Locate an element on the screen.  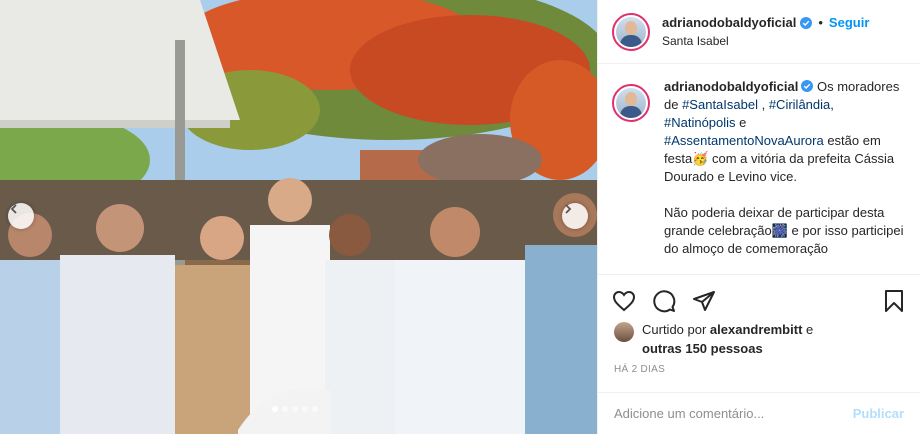
carousel-dots is located at coordinates (295, 409).